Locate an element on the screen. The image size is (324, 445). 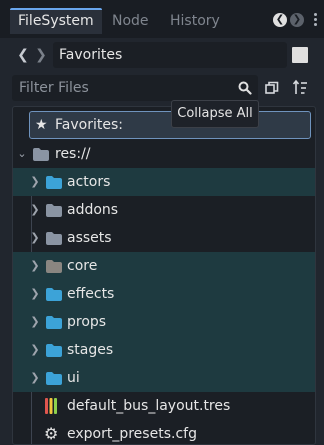
split-mode-toggle-button is located at coordinates (300, 55).